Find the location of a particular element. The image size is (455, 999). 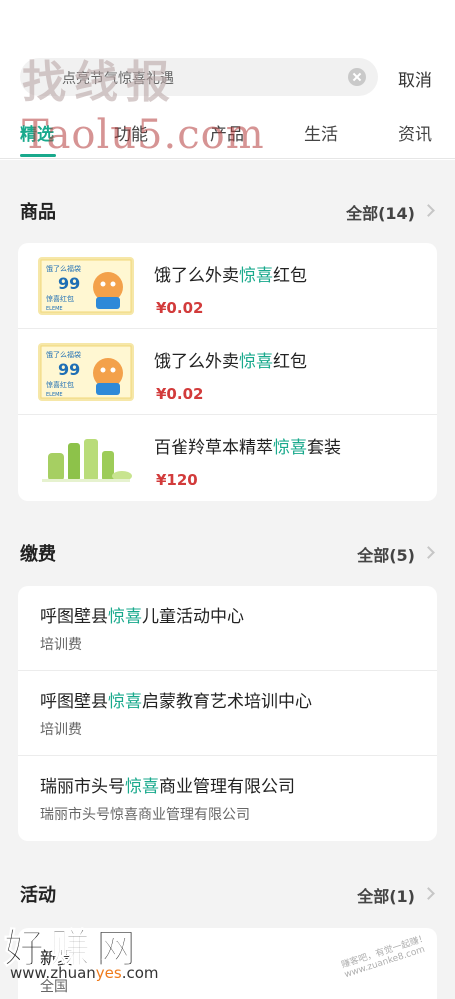

search-input: 点亮节气惊喜礼遇 is located at coordinates (199, 77).